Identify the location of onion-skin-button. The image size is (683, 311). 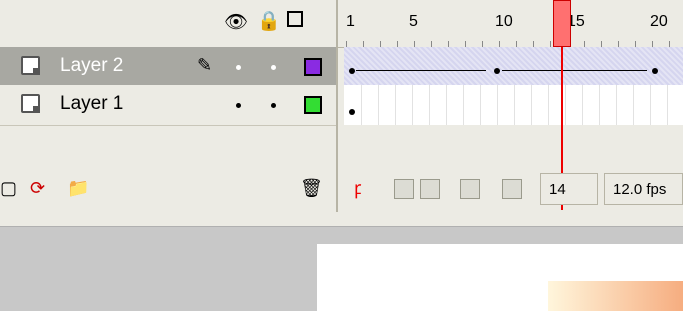
(404, 189).